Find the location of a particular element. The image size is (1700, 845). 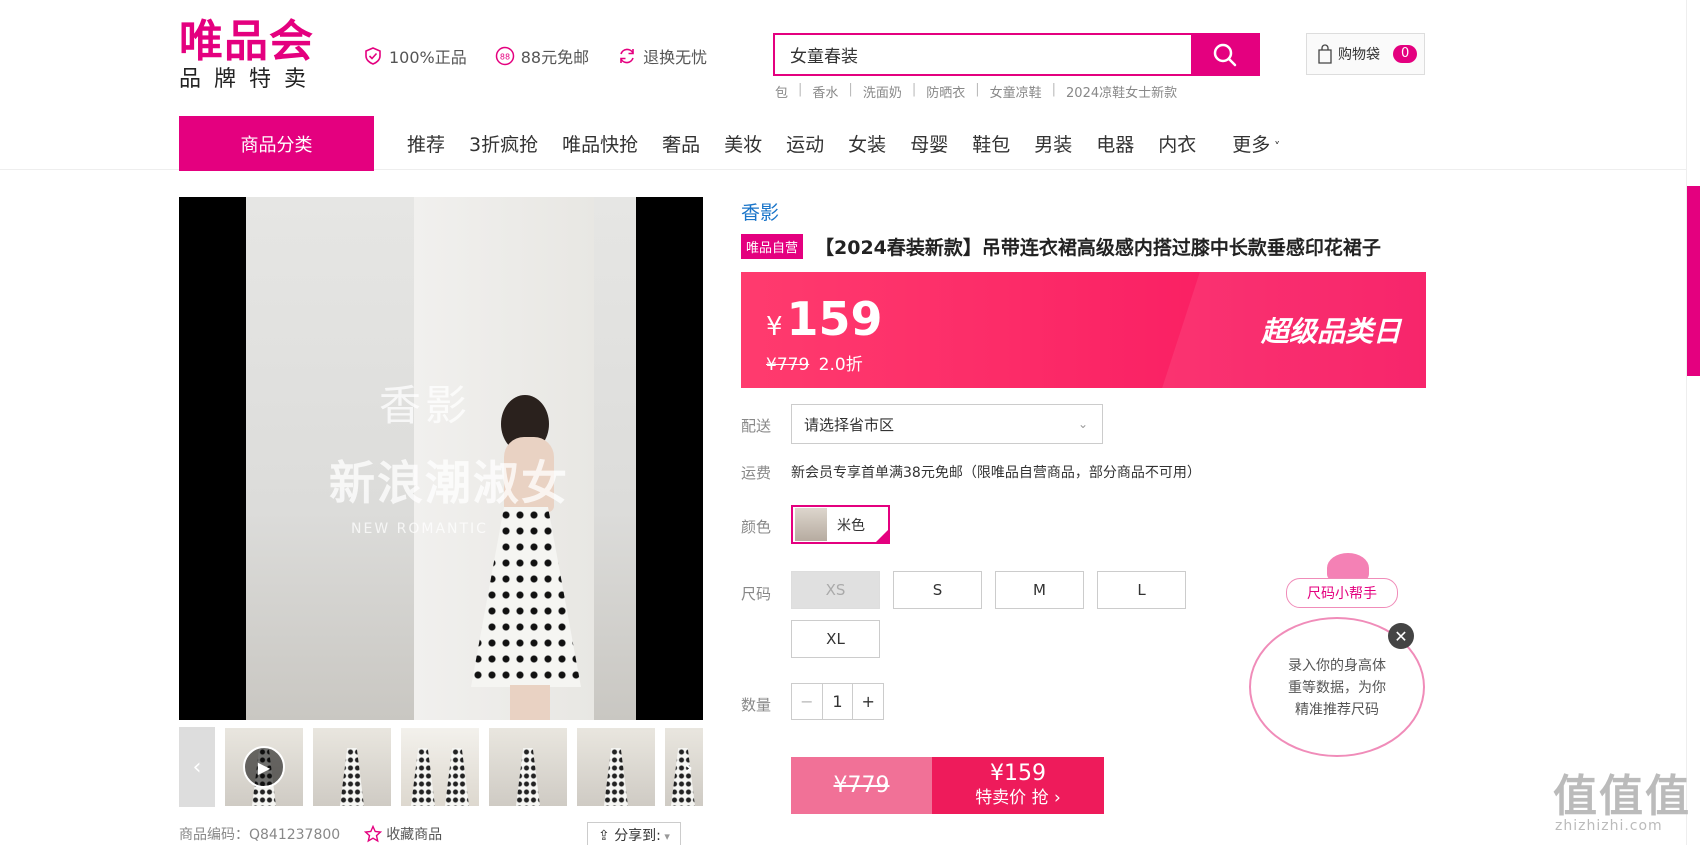

sale-price: ¥ 159 is located at coordinates (824, 319).